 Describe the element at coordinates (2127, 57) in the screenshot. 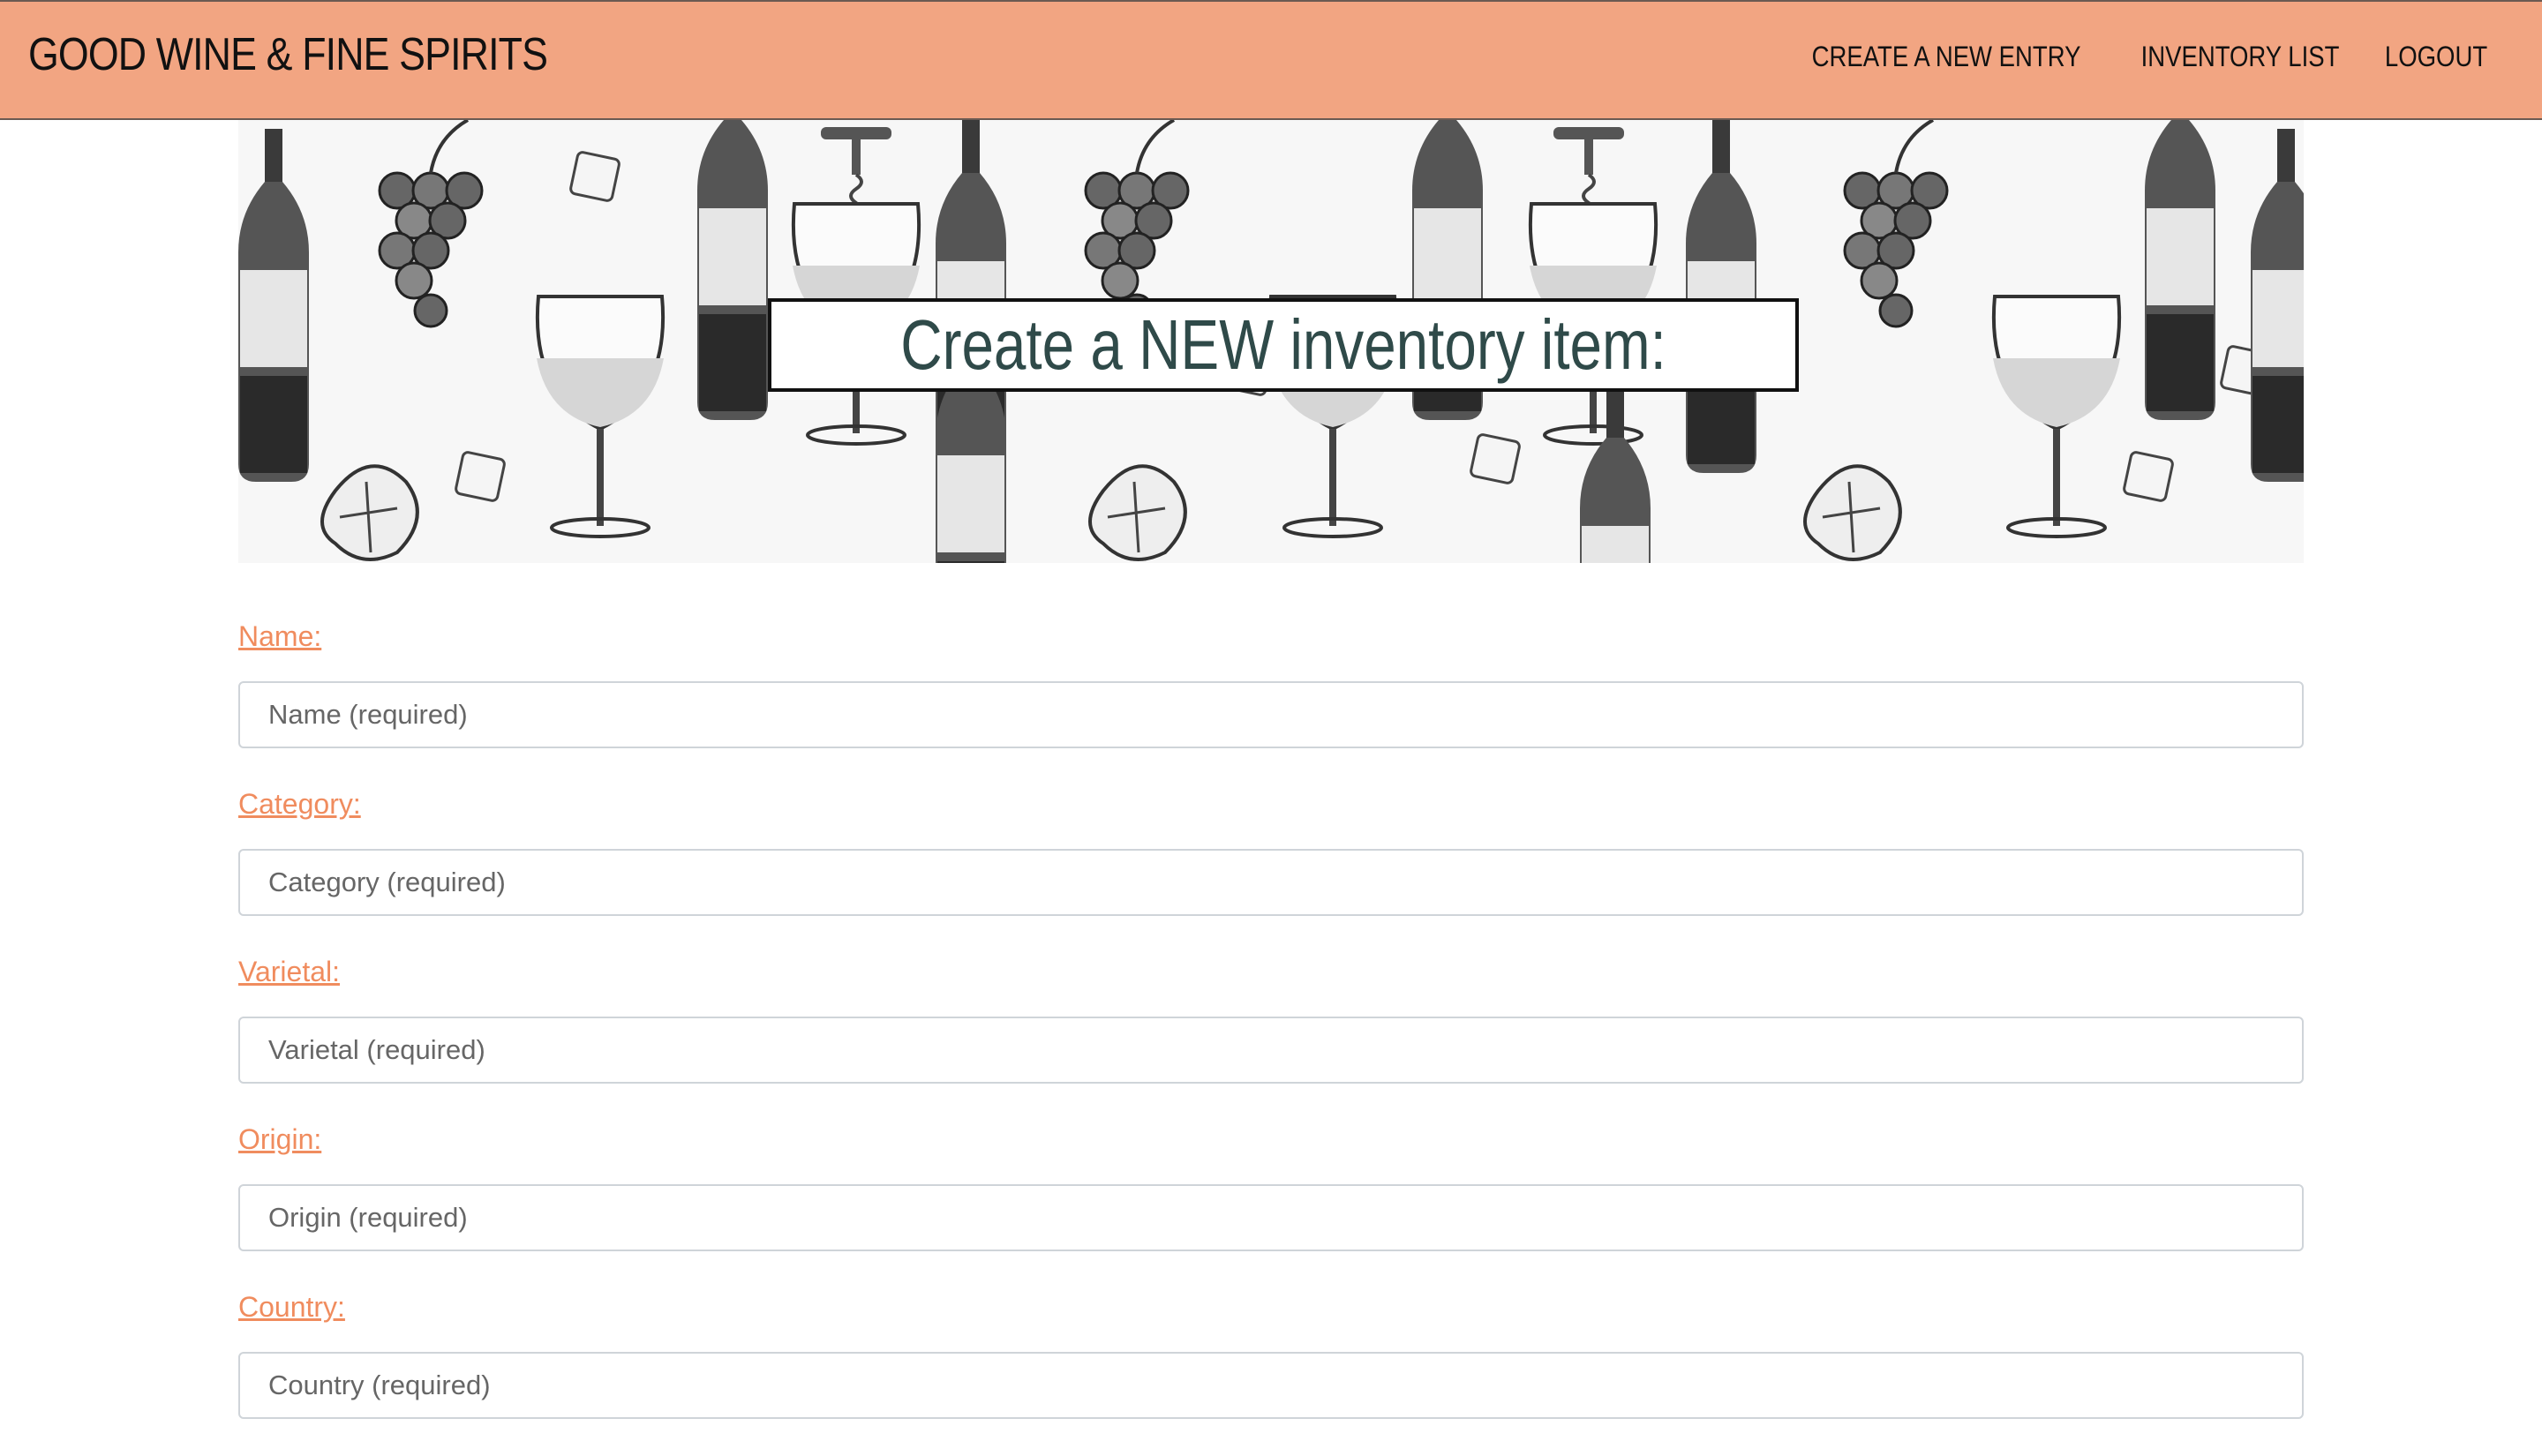

I see `nav-links: CREATE A NEW ENTRY INVENTORY LIST LOGOUT` at that location.